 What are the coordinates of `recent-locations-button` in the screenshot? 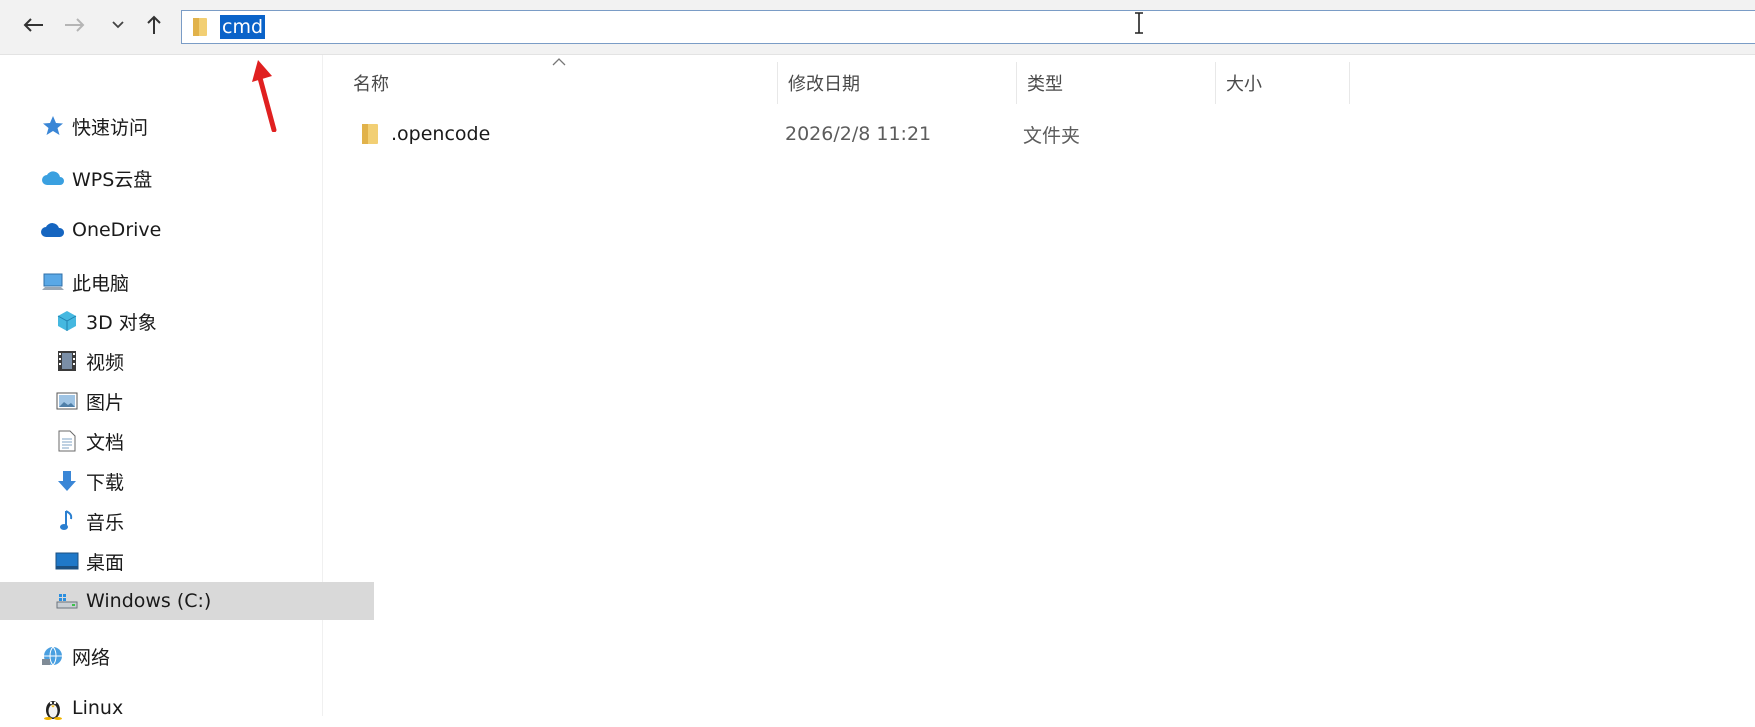 It's located at (118, 25).